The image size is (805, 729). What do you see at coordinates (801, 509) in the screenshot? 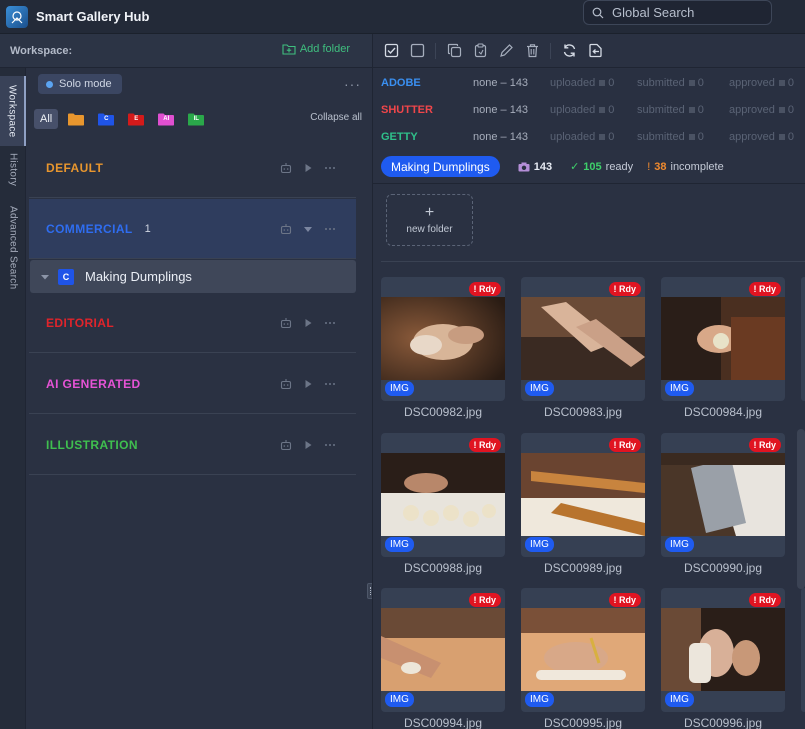
I see `gallery-scrollbar` at bounding box center [801, 509].